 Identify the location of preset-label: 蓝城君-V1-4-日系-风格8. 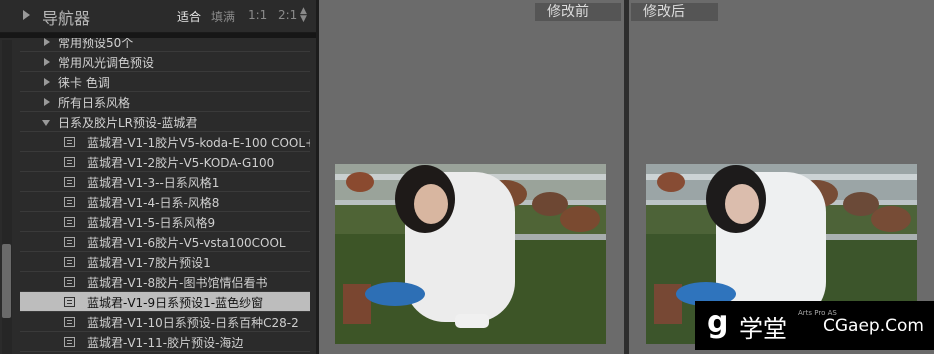
(153, 203).